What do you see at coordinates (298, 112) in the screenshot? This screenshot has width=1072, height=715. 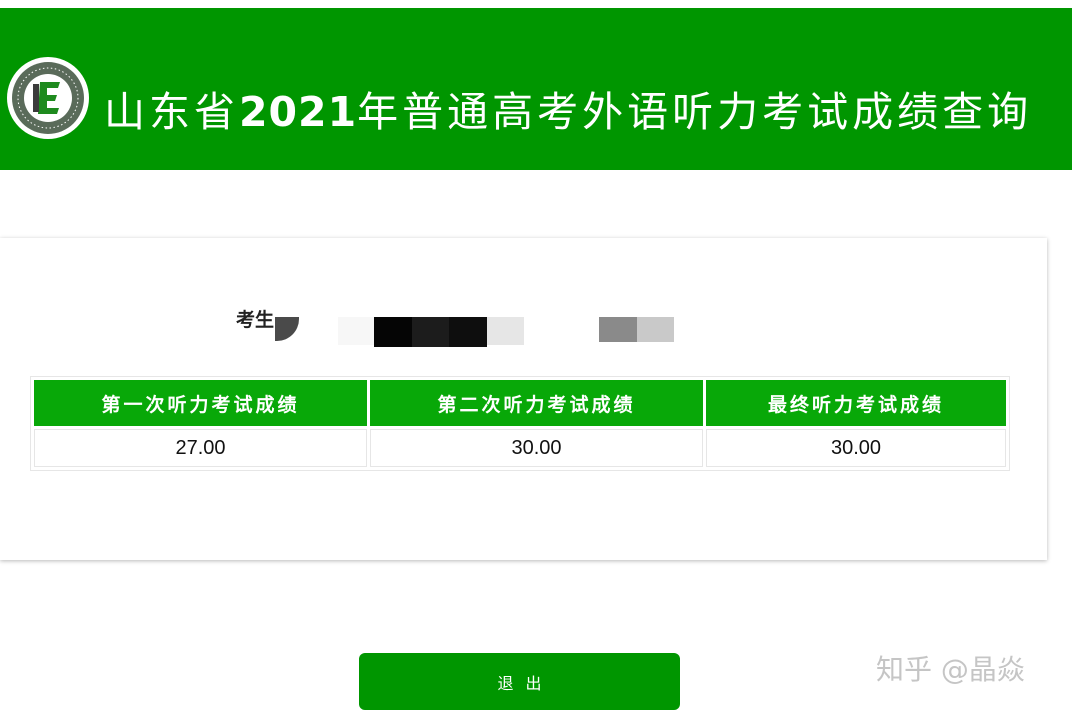 I see `title-year: 2021` at bounding box center [298, 112].